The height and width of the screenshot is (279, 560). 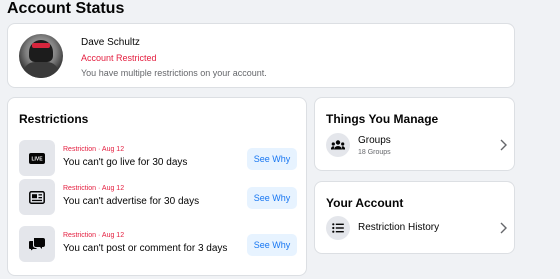 I want to click on account-status-label: Account Restricted, so click(x=119, y=58).